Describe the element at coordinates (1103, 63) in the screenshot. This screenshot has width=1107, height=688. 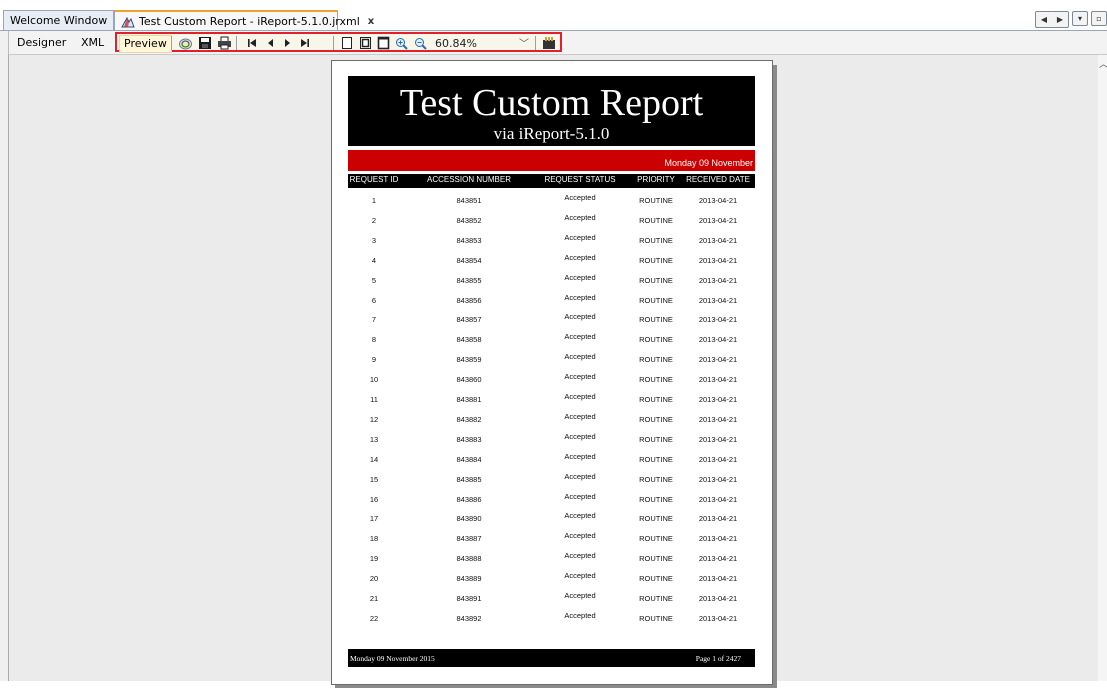
I see `scroll-up-icon: ︿` at that location.